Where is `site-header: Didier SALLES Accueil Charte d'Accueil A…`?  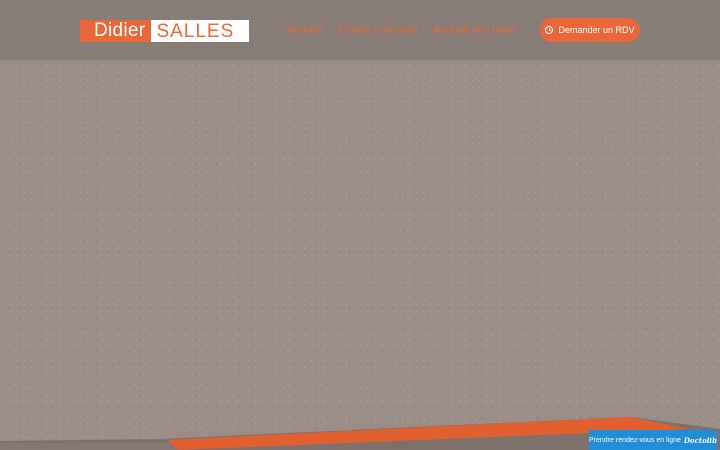 site-header: Didier SALLES Accueil Charte d'Accueil A… is located at coordinates (360, 30).